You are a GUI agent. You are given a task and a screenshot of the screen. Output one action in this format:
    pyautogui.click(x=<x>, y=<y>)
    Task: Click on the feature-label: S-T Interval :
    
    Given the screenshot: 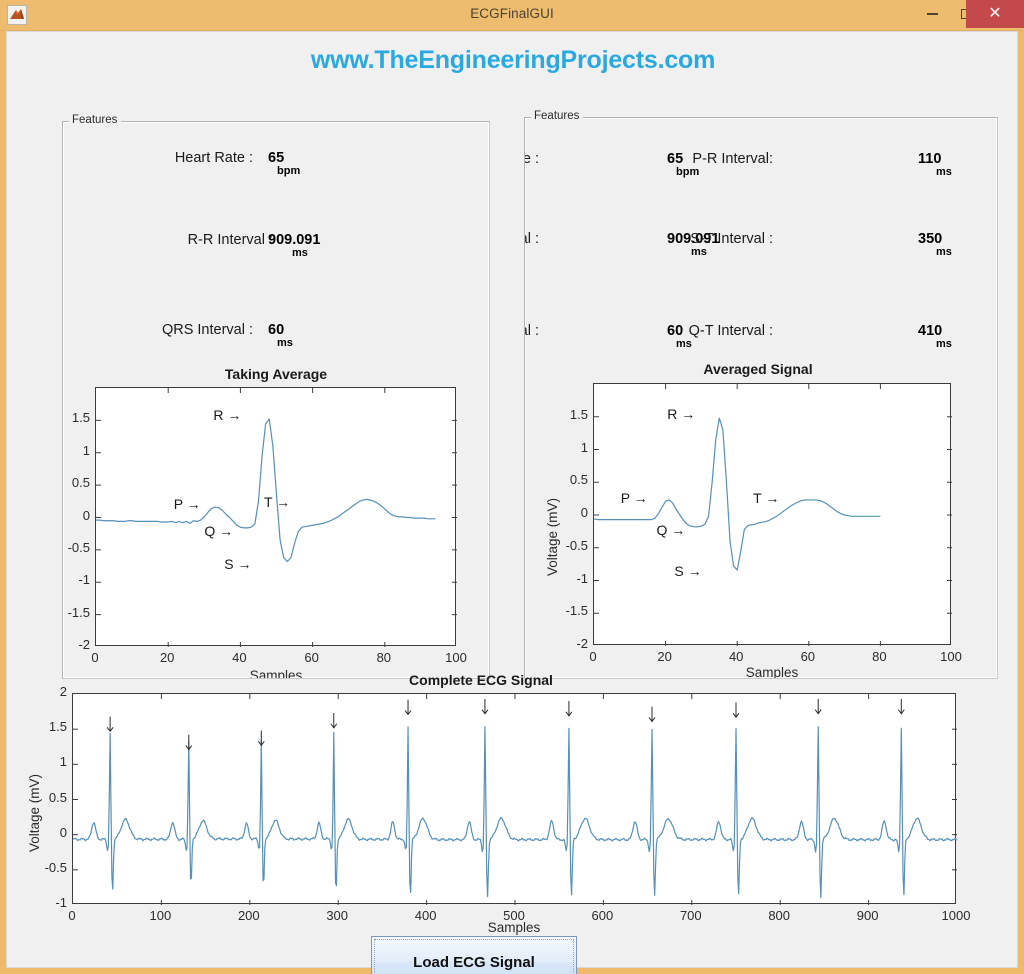 What is the action you would take?
    pyautogui.click(x=731, y=239)
    